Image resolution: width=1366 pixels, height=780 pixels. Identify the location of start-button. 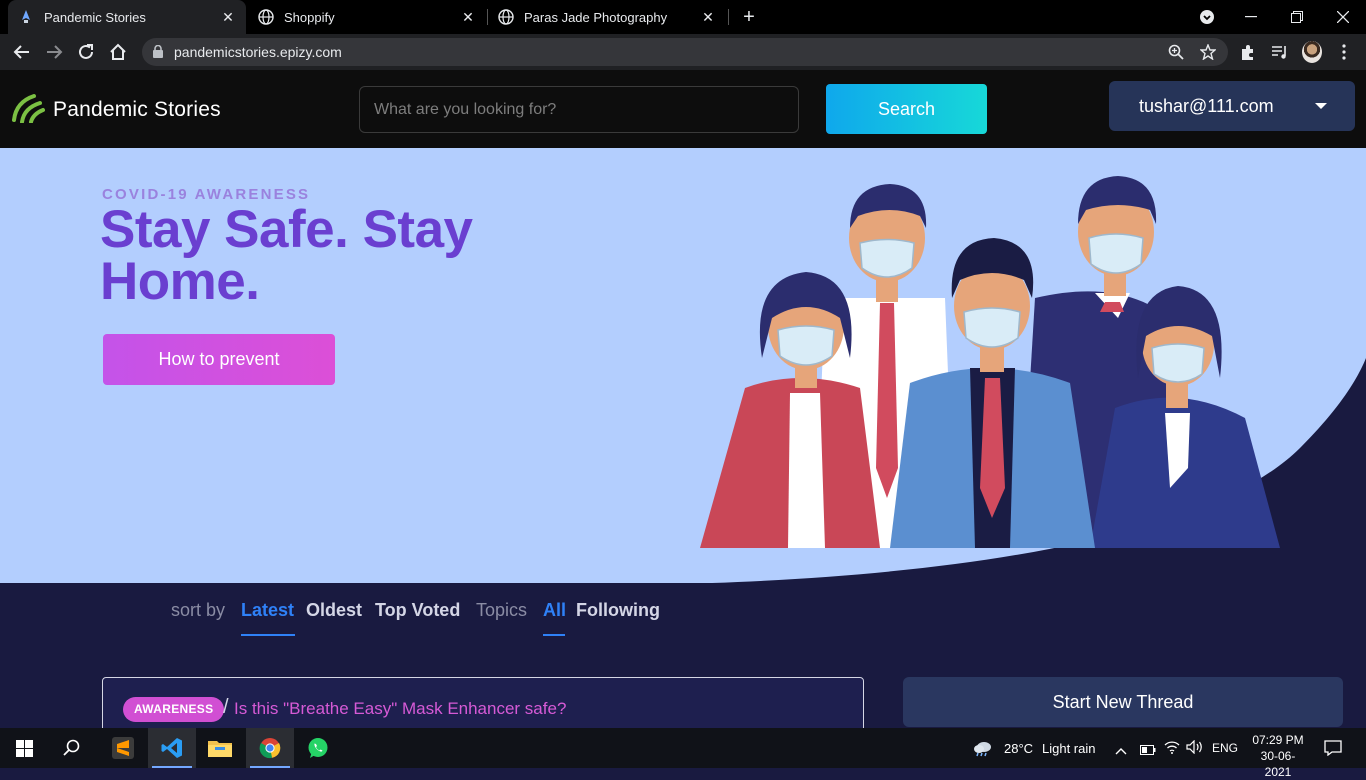
(24, 748).